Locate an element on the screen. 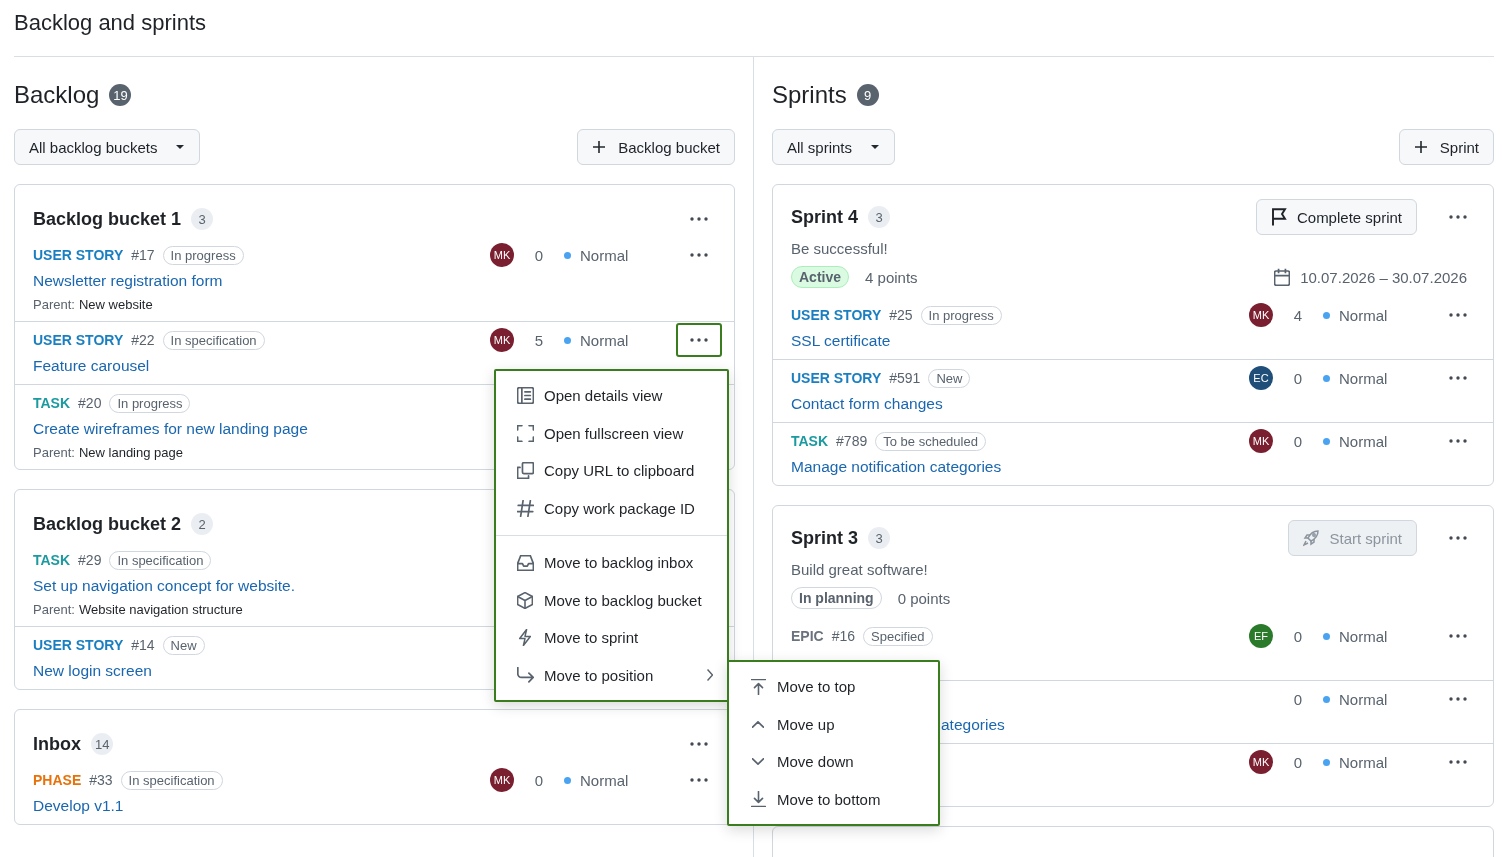 This screenshot has width=1502, height=857. sprint-dates: 10.07.2026 – 30.07.2026 is located at coordinates (1383, 277).